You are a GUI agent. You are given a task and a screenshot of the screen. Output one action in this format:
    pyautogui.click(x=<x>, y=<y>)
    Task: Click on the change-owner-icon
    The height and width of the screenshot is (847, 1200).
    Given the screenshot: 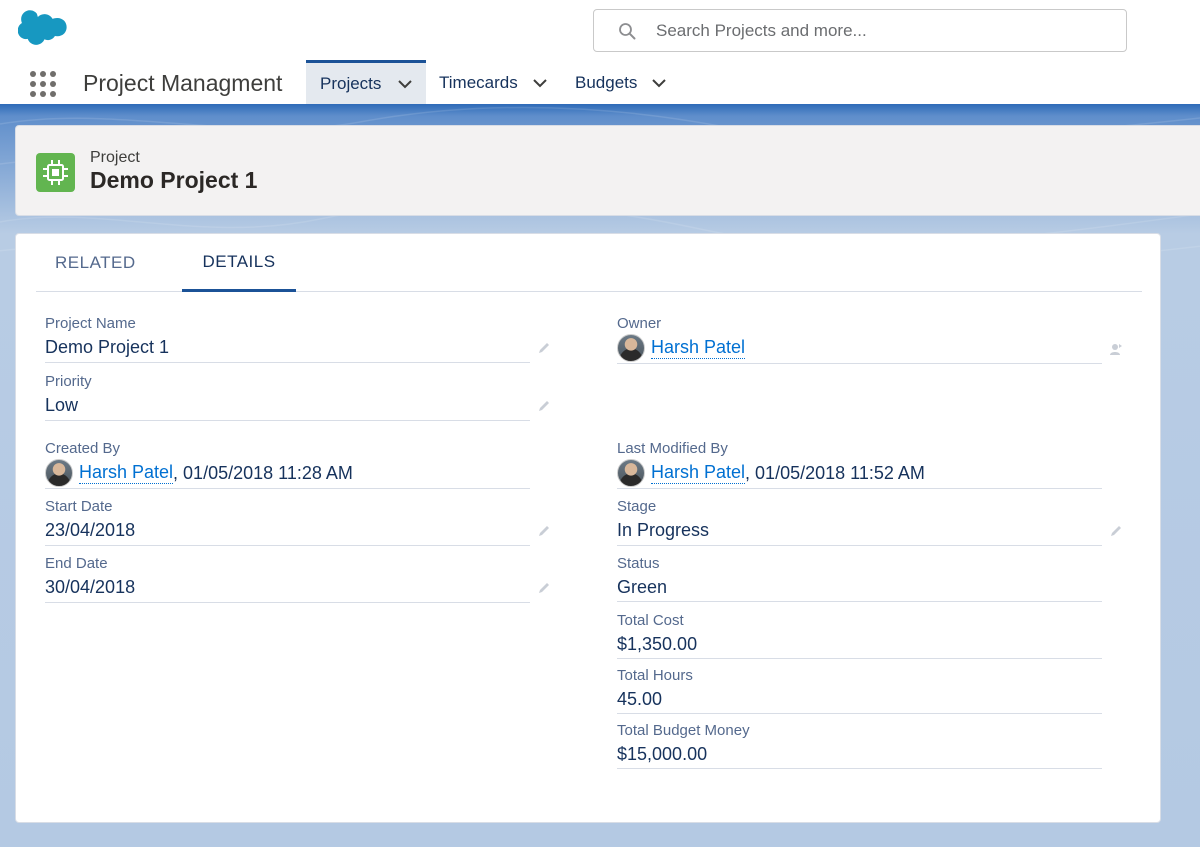 What is the action you would take?
    pyautogui.click(x=1116, y=349)
    